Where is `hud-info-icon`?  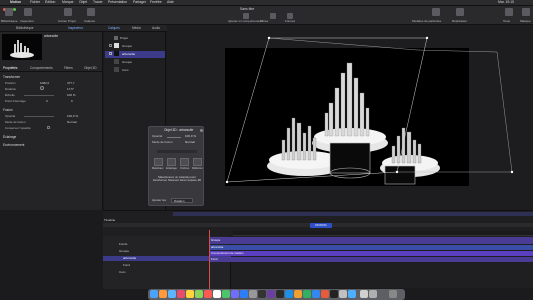
hud-info-icon is located at coordinates (201, 130).